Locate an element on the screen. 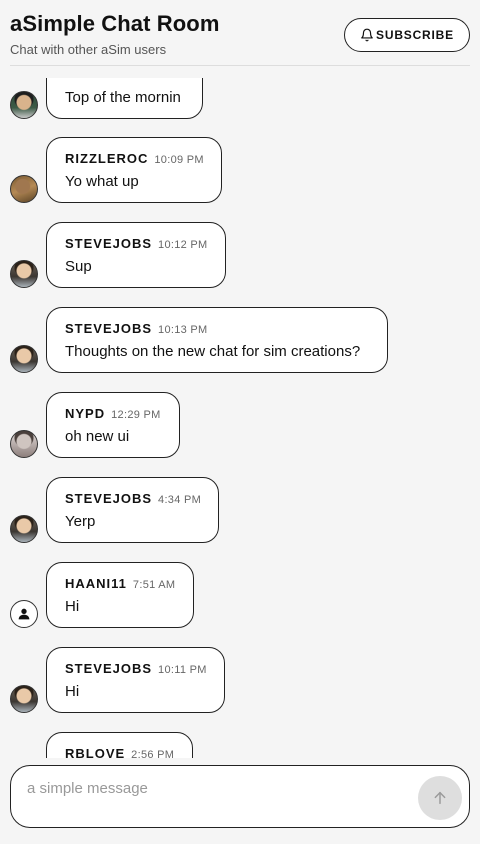 The height and width of the screenshot is (844, 480). message-text: Yo what up is located at coordinates (102, 181).